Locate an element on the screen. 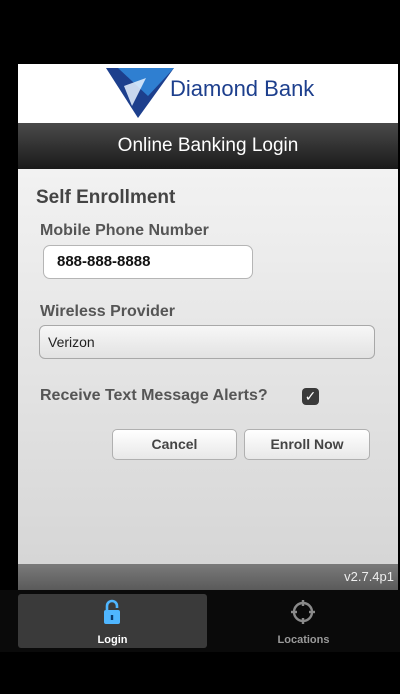 The height and width of the screenshot is (694, 400). checkmark-icon: ✓ is located at coordinates (310, 396).